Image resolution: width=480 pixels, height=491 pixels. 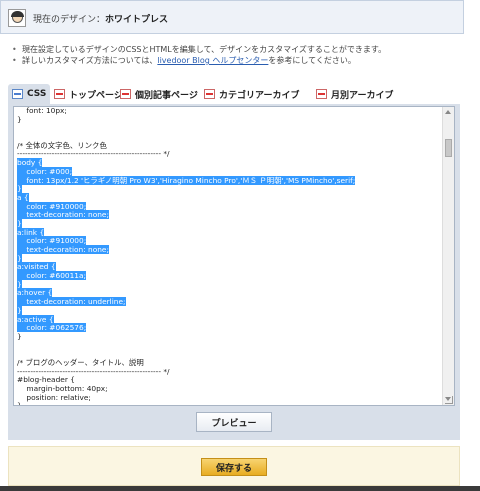 I want to click on save-button: 保存する, so click(x=234, y=467).